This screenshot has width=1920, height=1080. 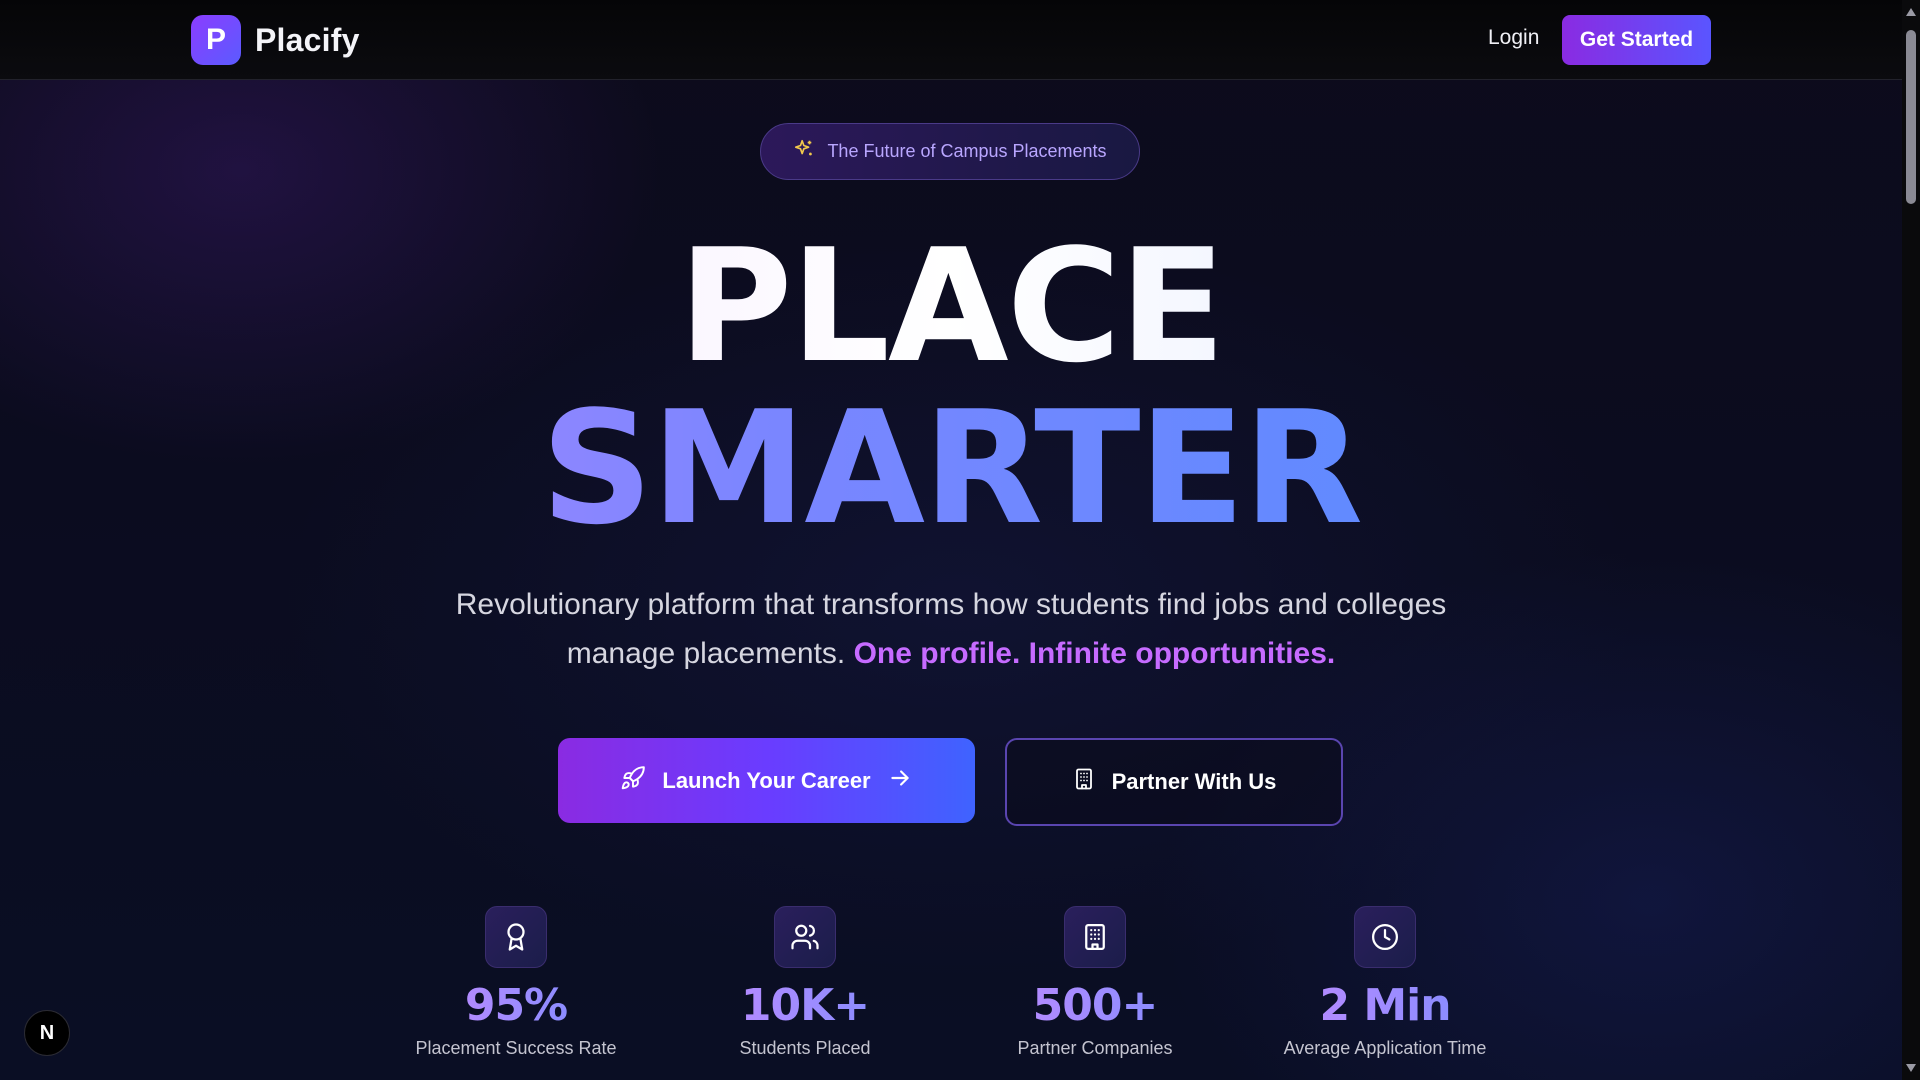 What do you see at coordinates (1911, 540) in the screenshot?
I see `page-scrollbar` at bounding box center [1911, 540].